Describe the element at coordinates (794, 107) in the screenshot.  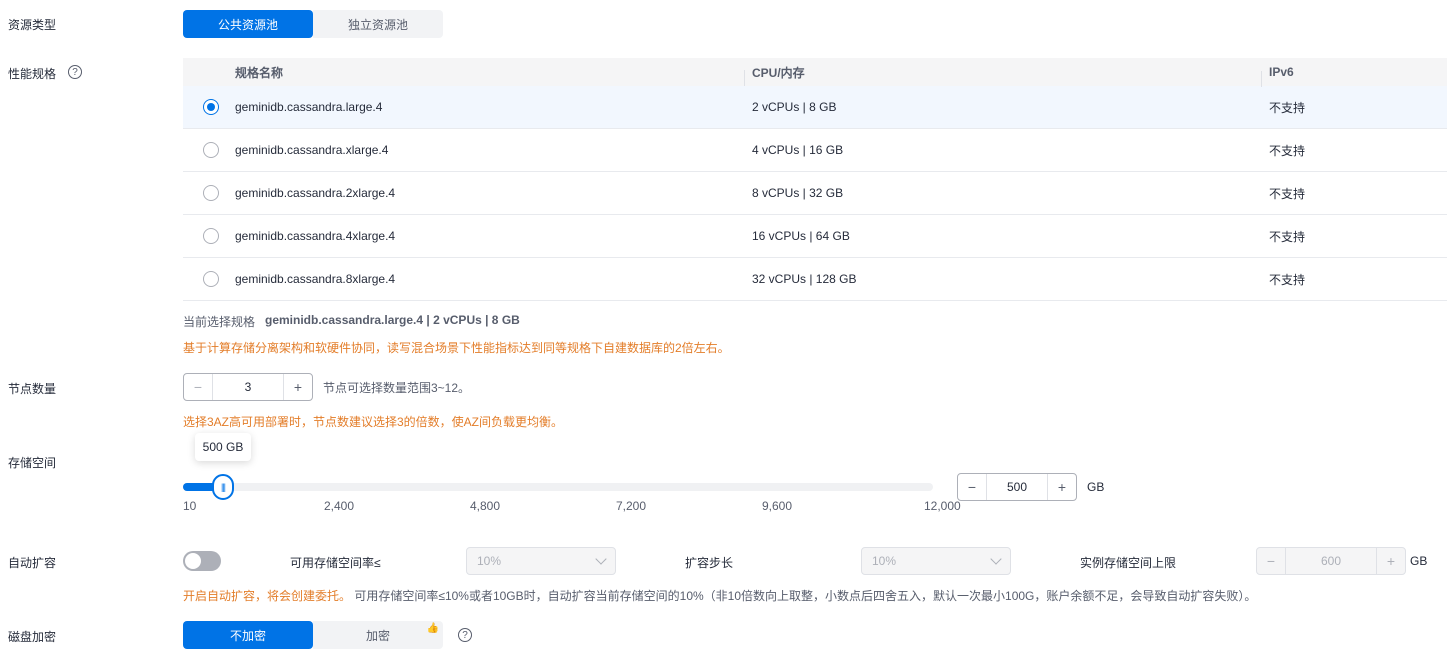
I see `cpu-mem-cell: 2 vCPUs | 8 GB` at that location.